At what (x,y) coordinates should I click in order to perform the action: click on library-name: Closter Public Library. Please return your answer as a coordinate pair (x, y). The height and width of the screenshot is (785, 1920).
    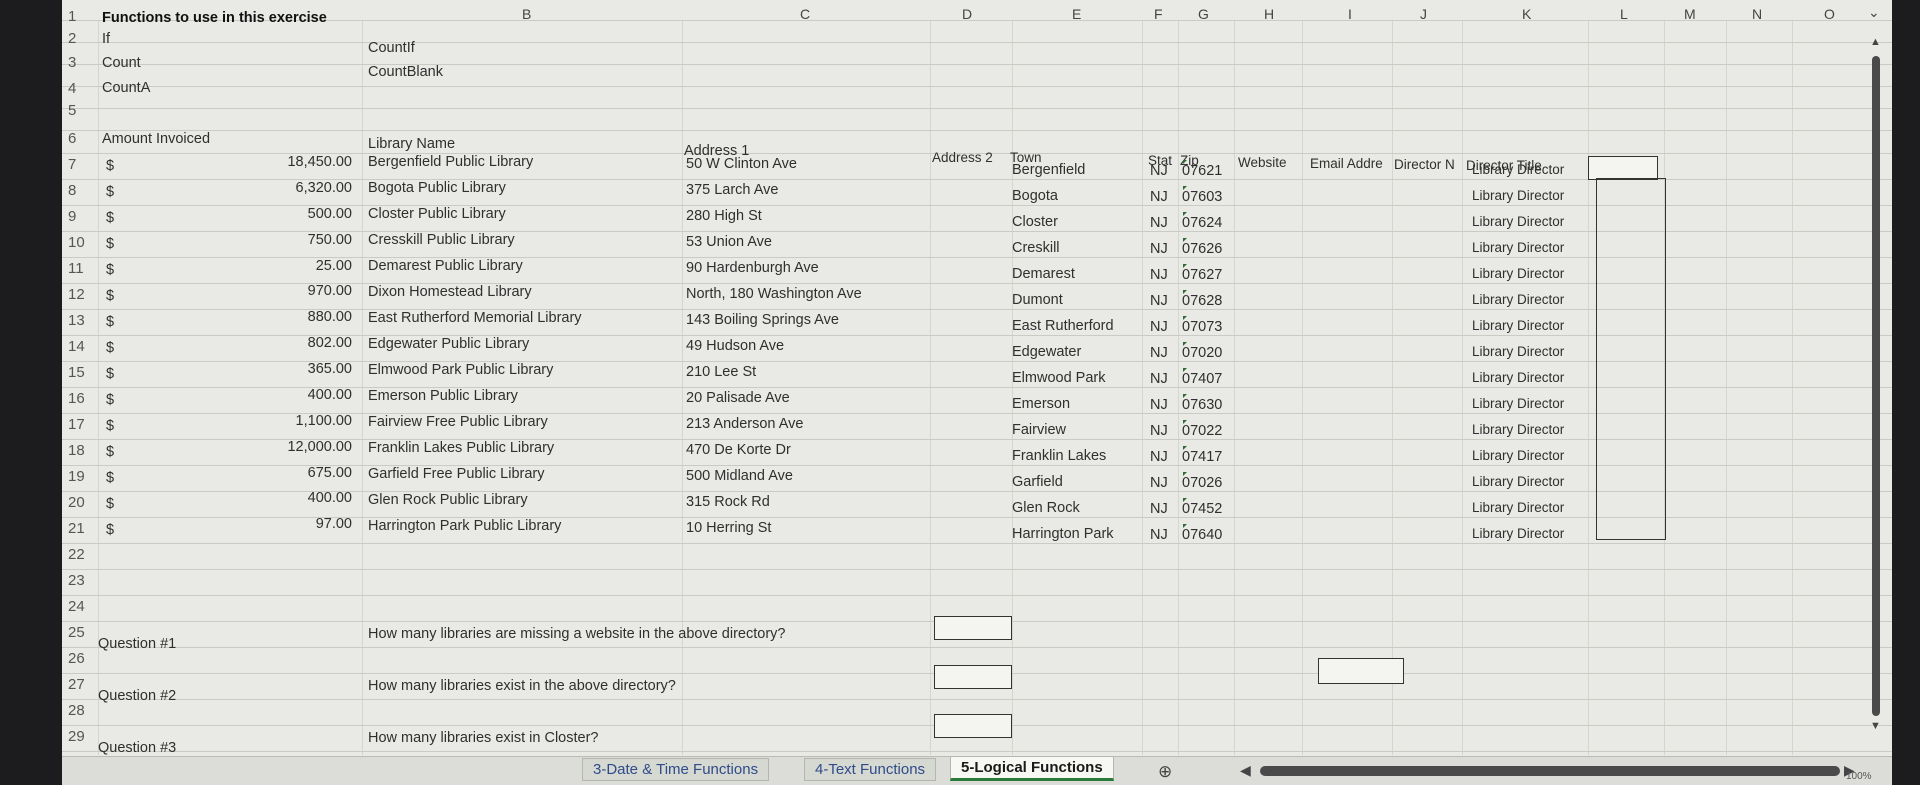
    Looking at the image, I should click on (437, 214).